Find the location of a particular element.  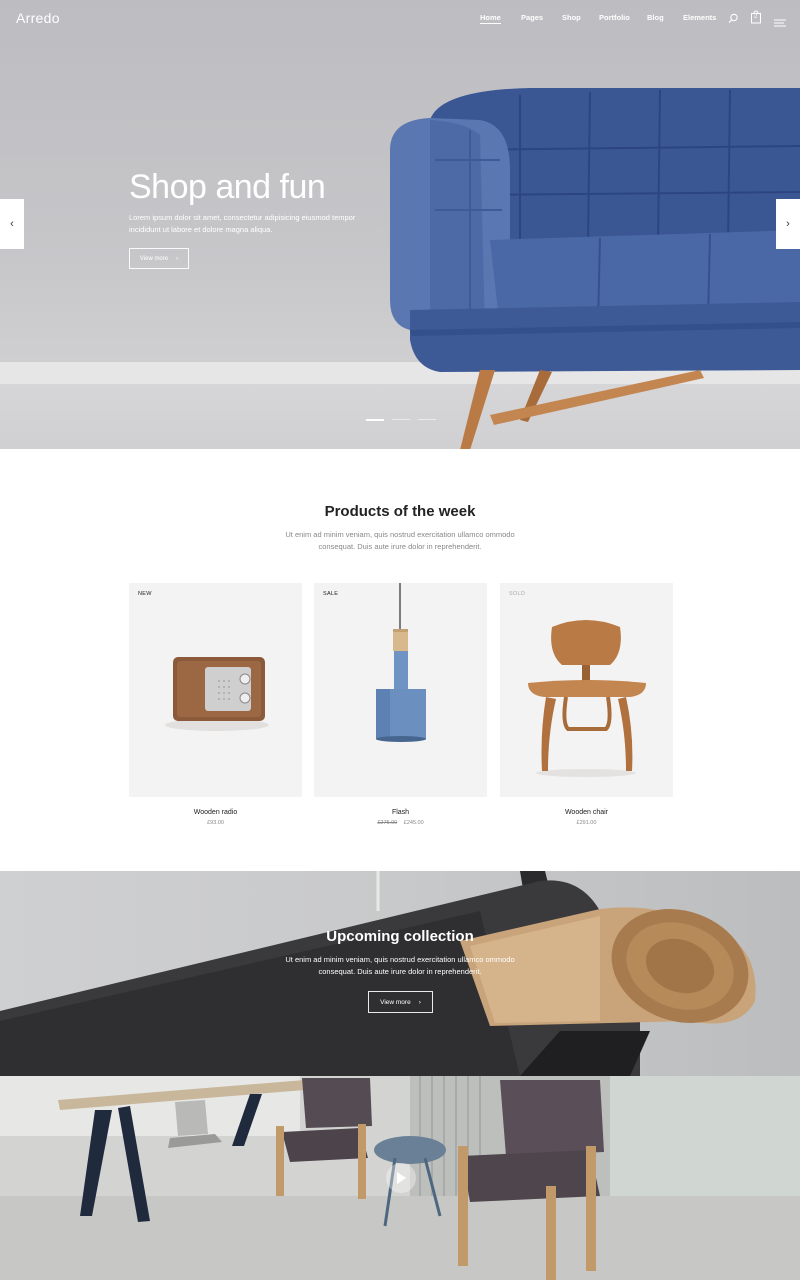

slider-next-button: › is located at coordinates (788, 224).